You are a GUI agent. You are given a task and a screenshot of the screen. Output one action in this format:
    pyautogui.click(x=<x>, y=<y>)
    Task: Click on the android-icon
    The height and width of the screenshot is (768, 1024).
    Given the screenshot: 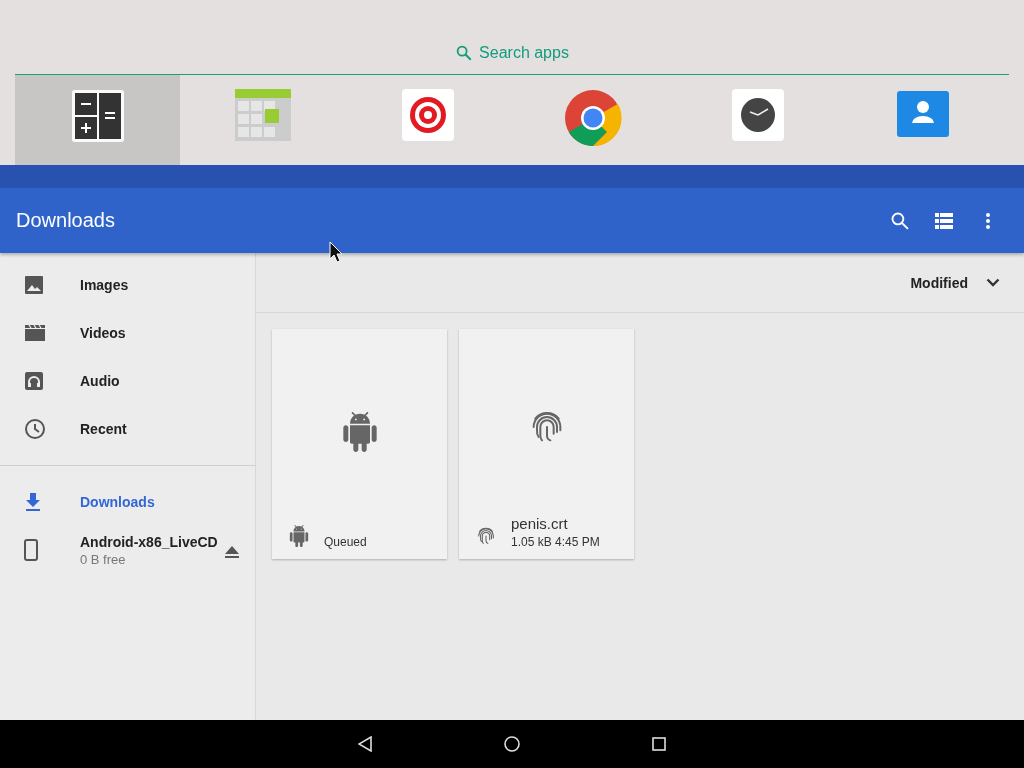 What is the action you would take?
    pyautogui.click(x=299, y=536)
    